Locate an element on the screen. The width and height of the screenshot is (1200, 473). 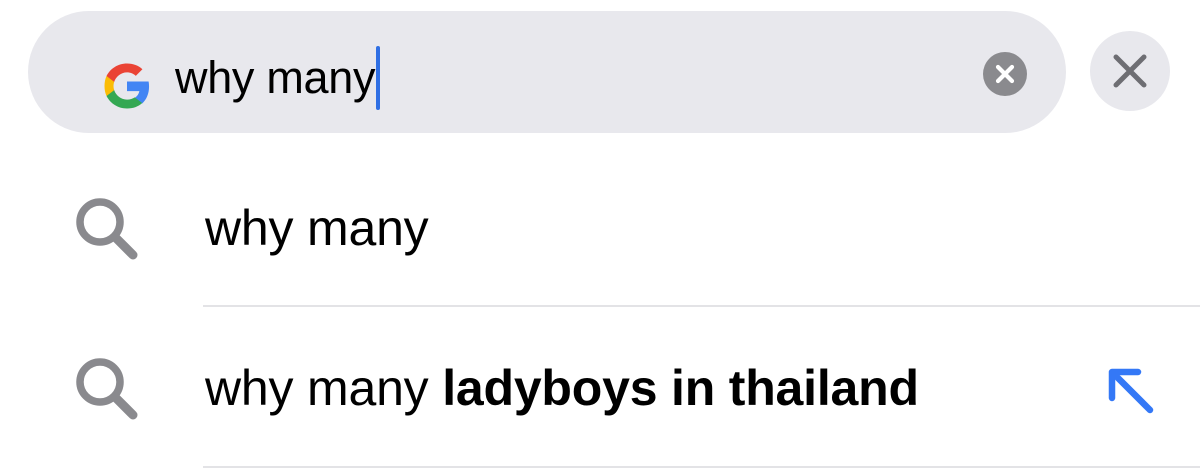
google-g-icon is located at coordinates (127, 86).